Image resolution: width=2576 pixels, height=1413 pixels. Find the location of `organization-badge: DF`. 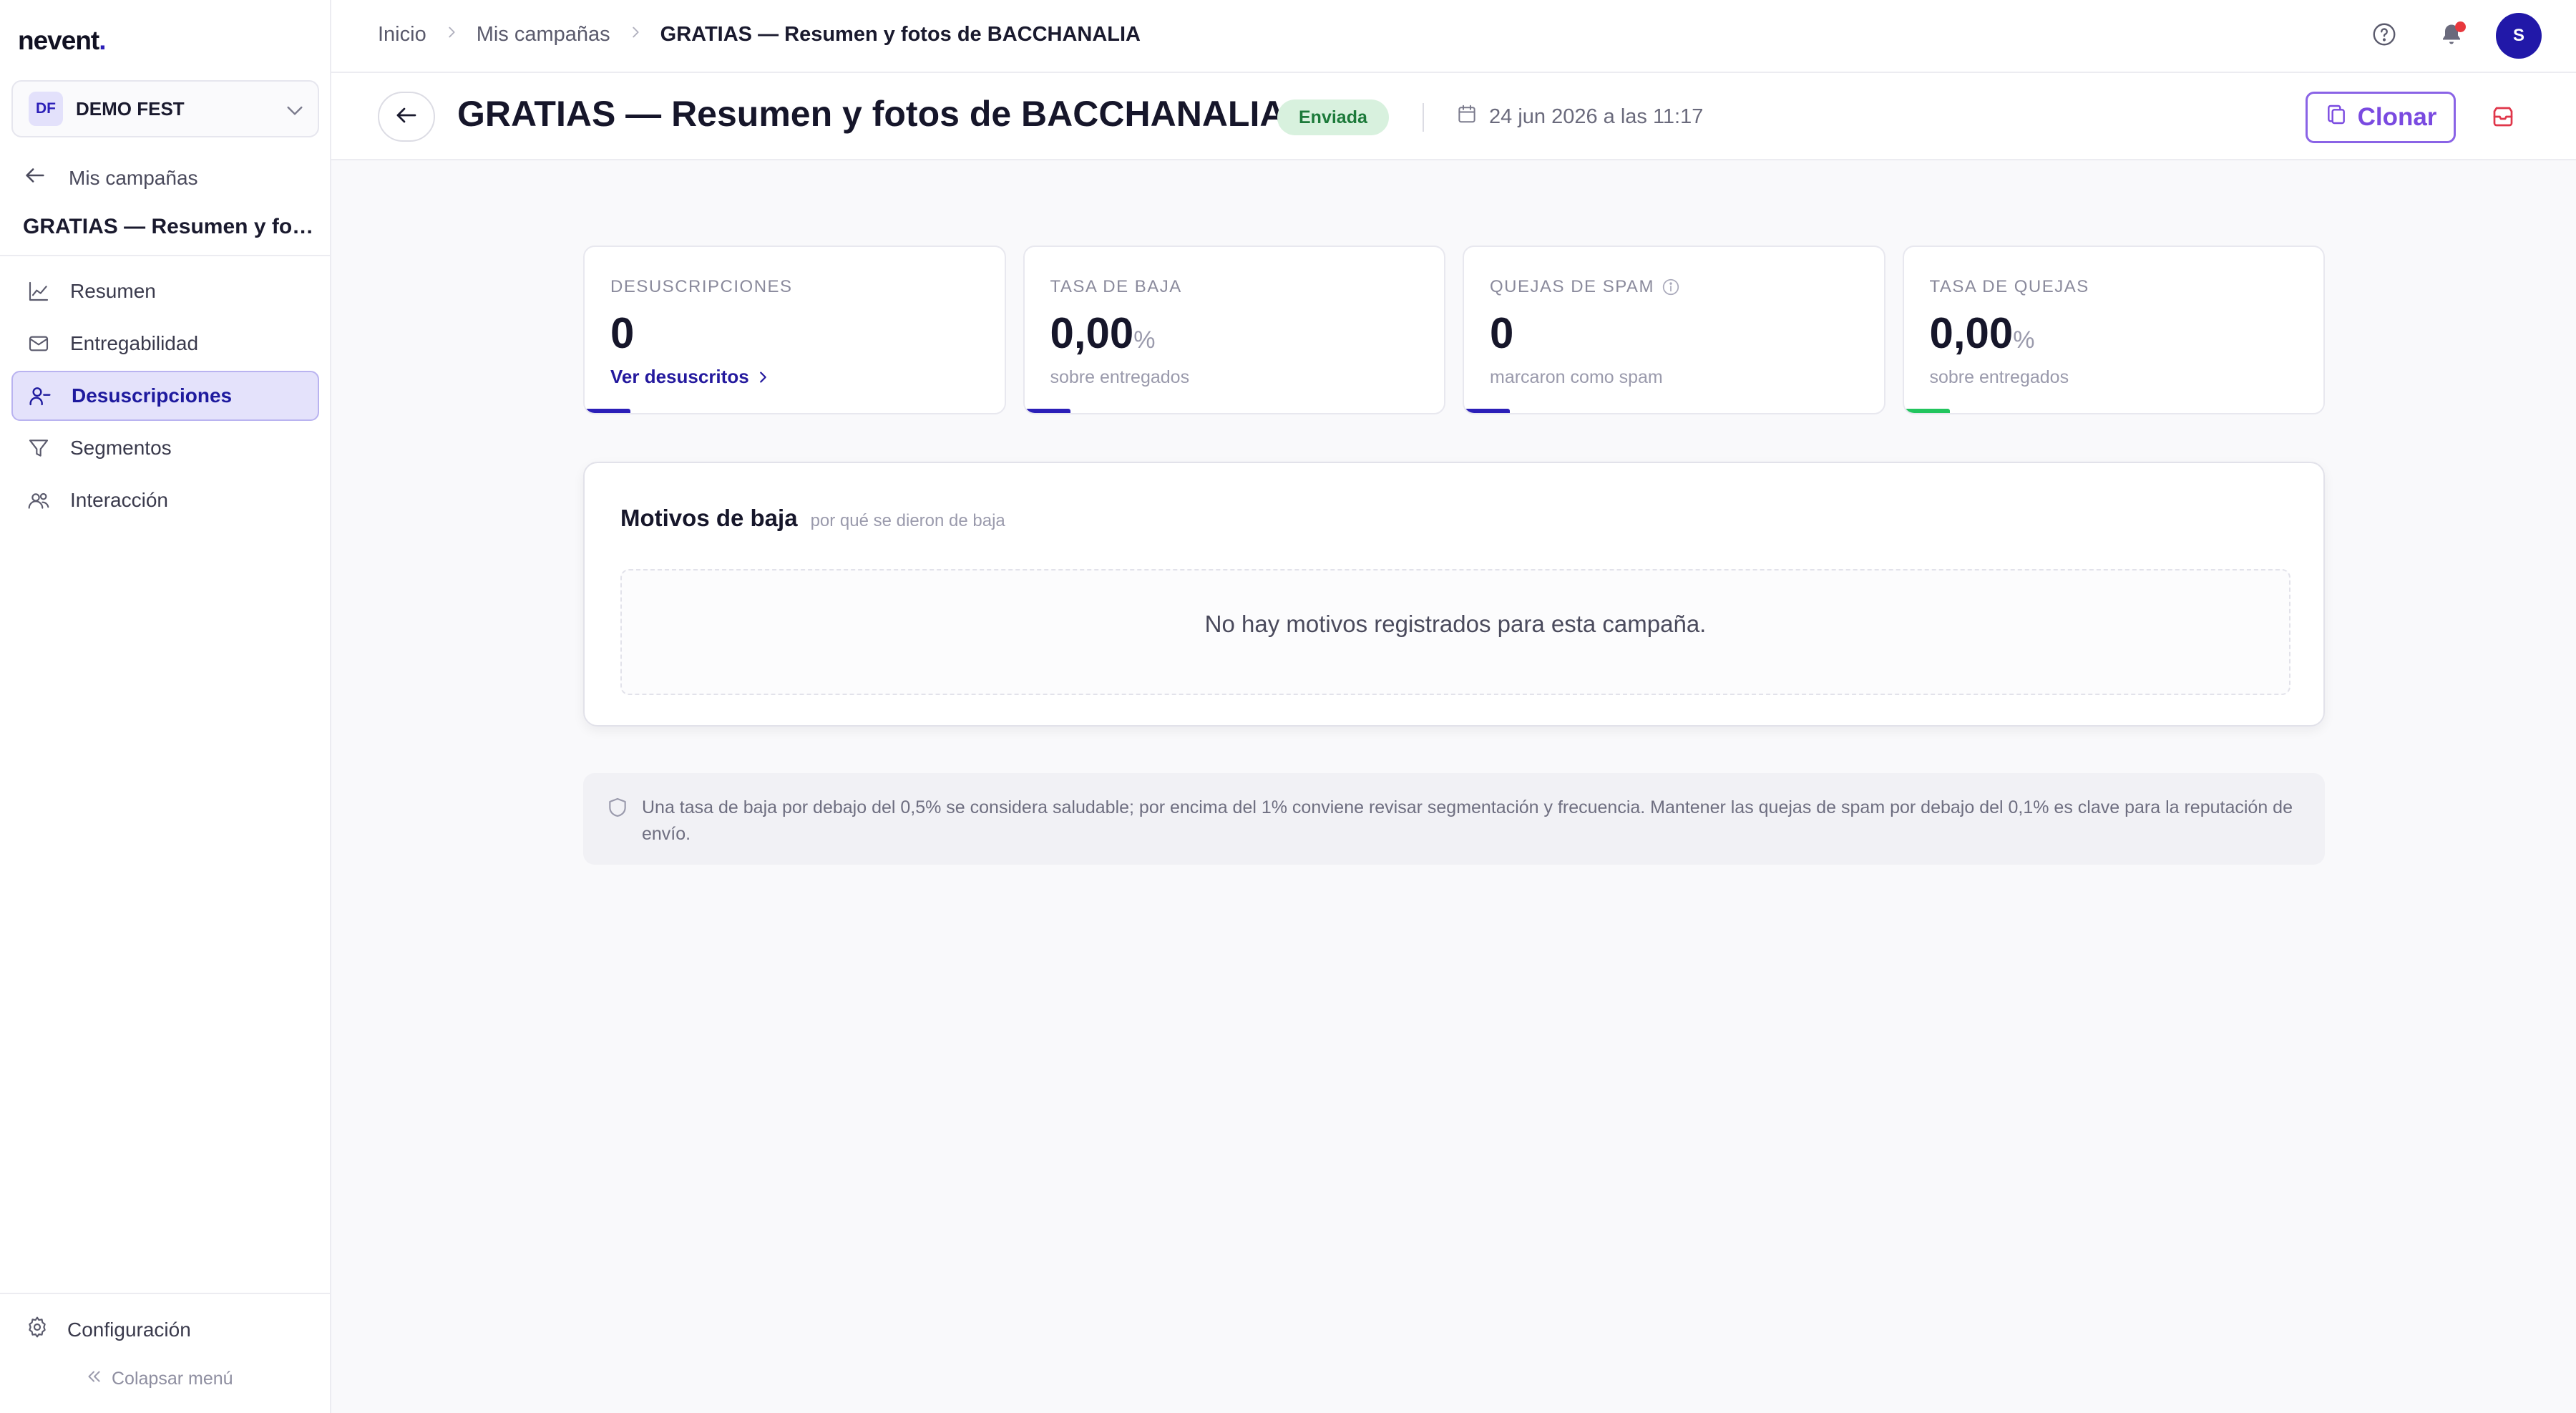

organization-badge: DF is located at coordinates (46, 109).